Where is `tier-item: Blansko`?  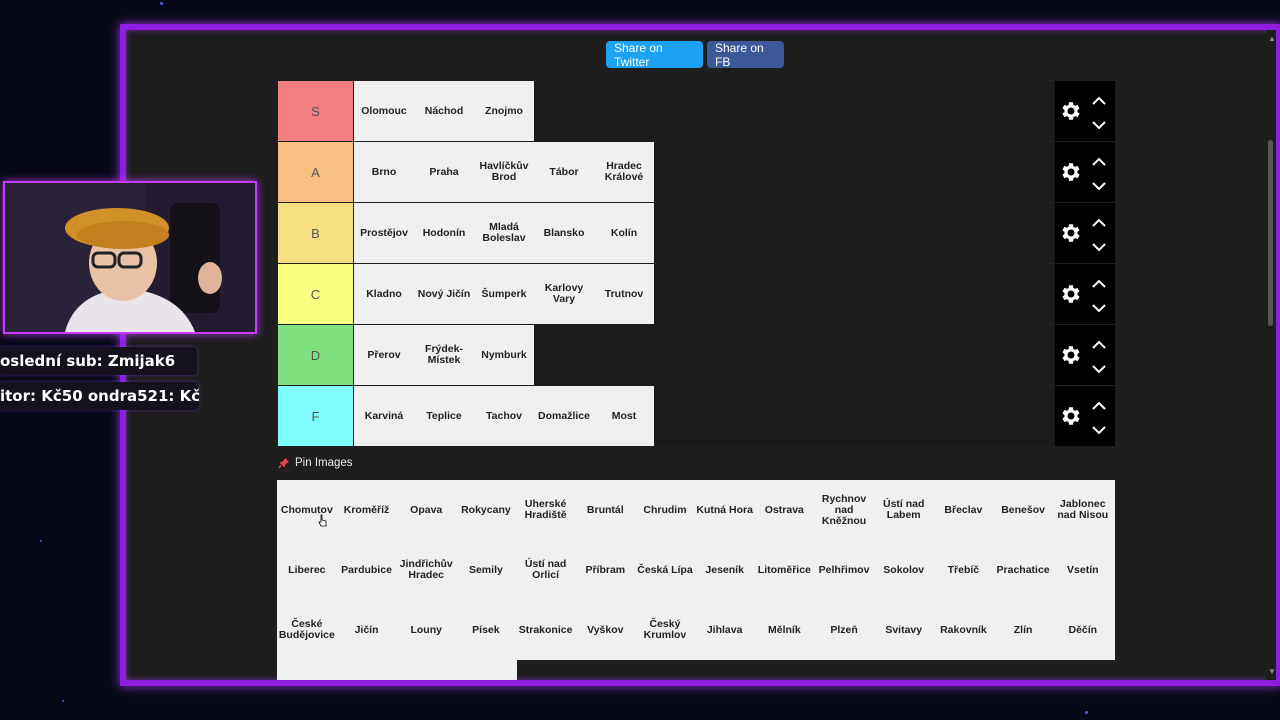 tier-item: Blansko is located at coordinates (564, 233).